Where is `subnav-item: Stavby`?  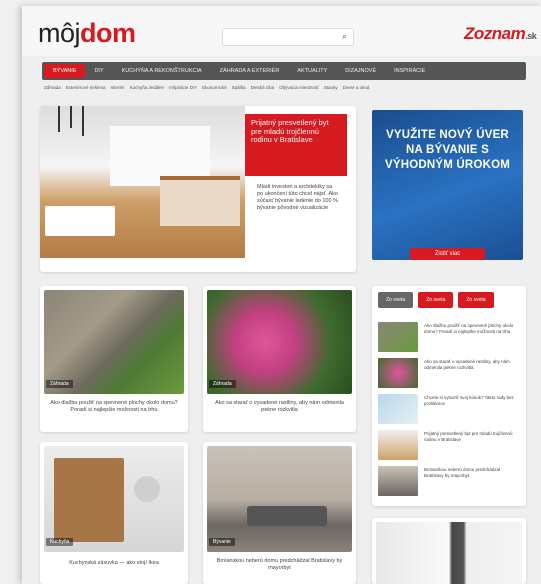
subnav-item: Stavby is located at coordinates (331, 87).